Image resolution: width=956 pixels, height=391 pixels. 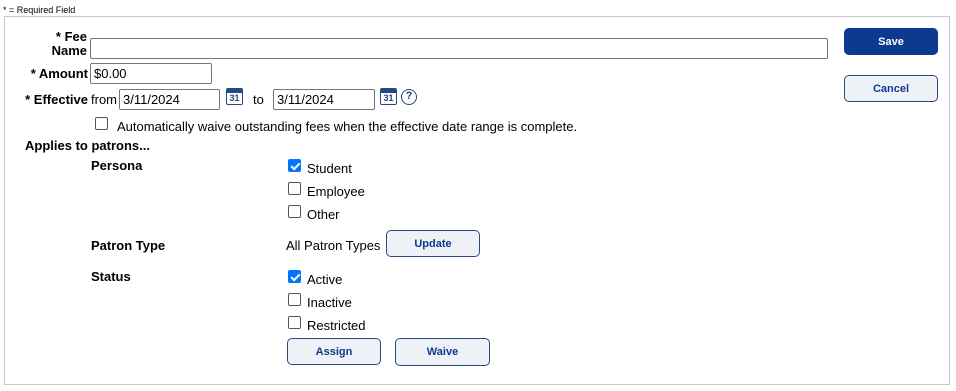 What do you see at coordinates (336, 191) in the screenshot?
I see `persona-employee-label: Employee` at bounding box center [336, 191].